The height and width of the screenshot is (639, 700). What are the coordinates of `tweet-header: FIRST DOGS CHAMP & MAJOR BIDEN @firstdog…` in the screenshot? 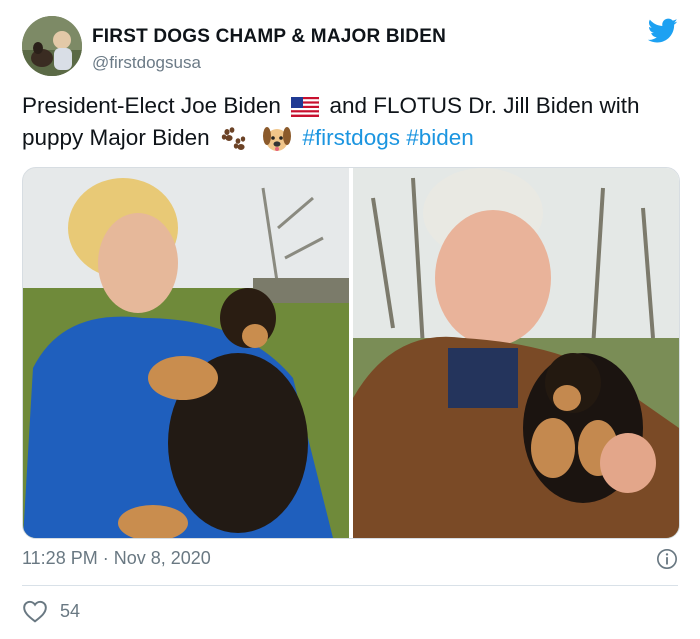 It's located at (350, 47).